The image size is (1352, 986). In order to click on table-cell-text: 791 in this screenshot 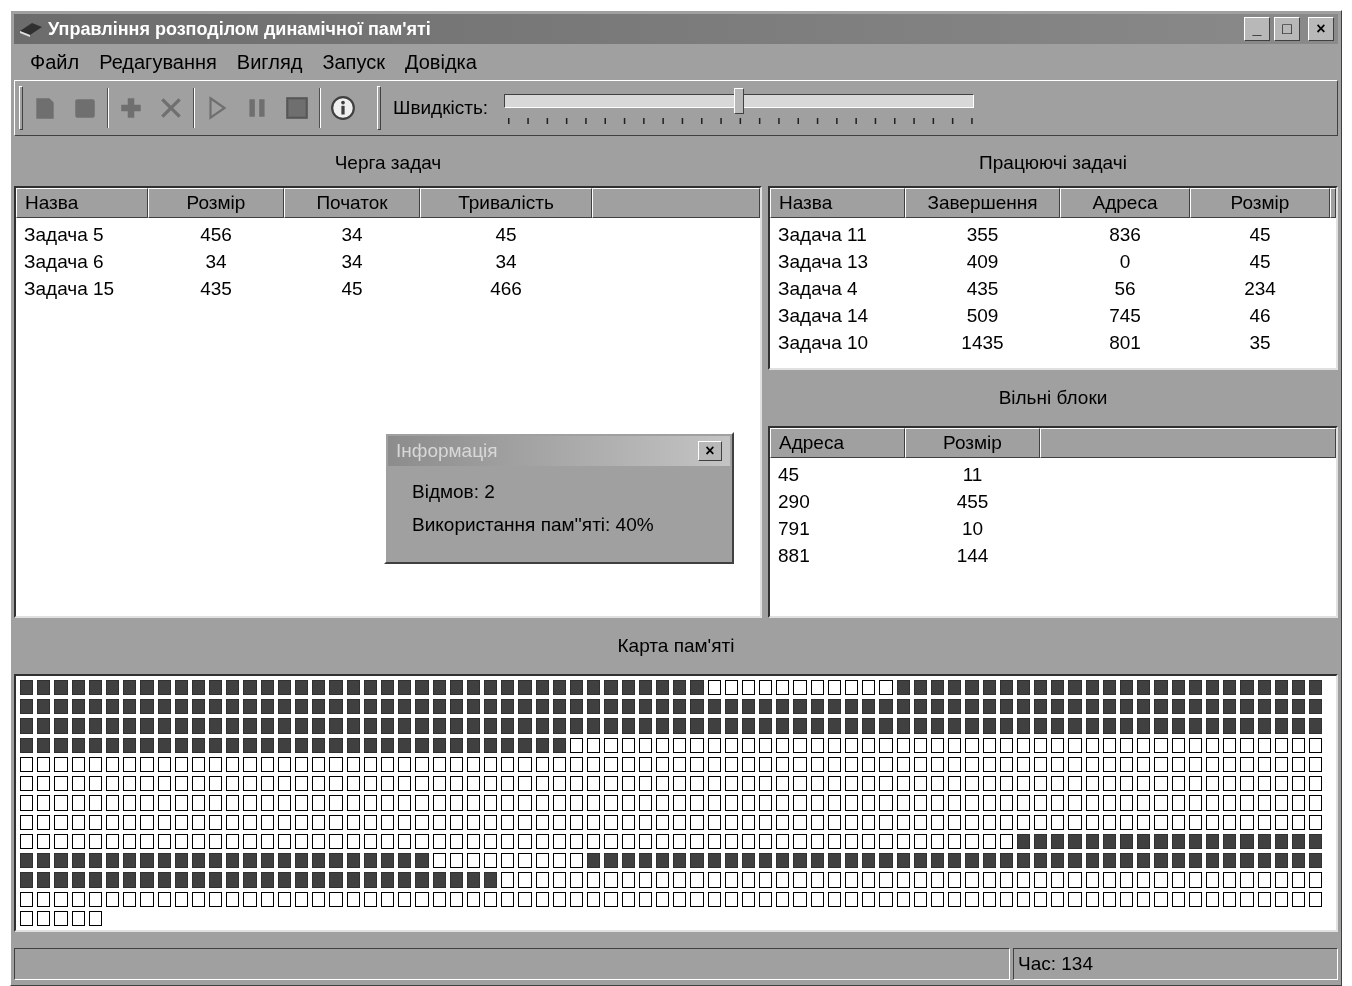, I will do `click(794, 529)`.